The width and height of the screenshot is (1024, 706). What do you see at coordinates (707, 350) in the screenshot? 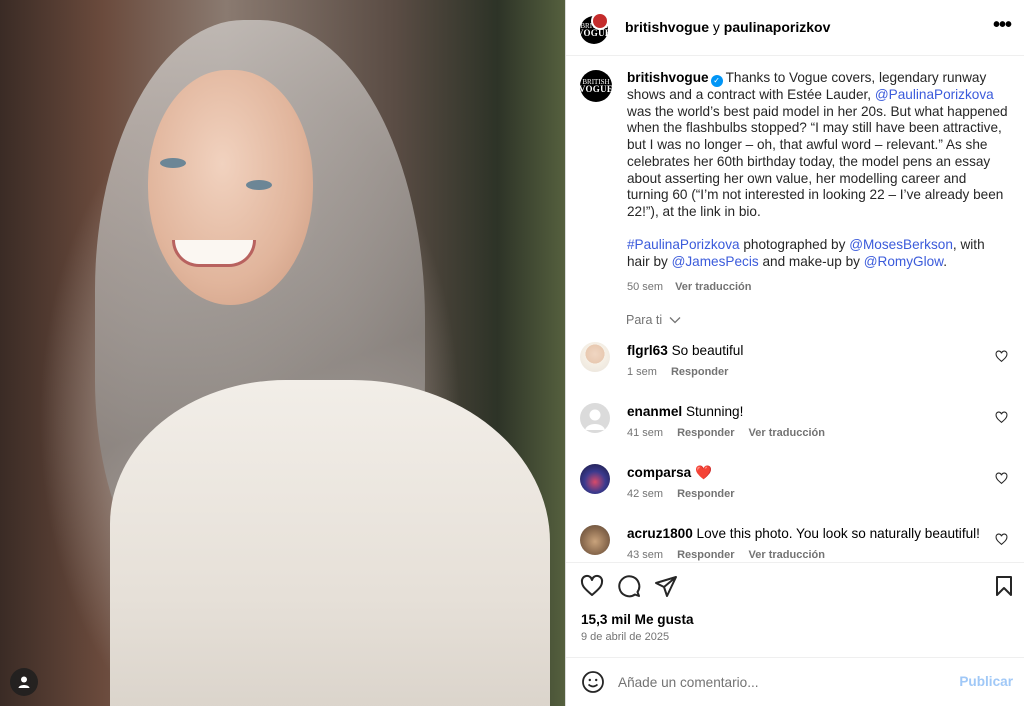
I see `comment-body: So beautiful` at bounding box center [707, 350].